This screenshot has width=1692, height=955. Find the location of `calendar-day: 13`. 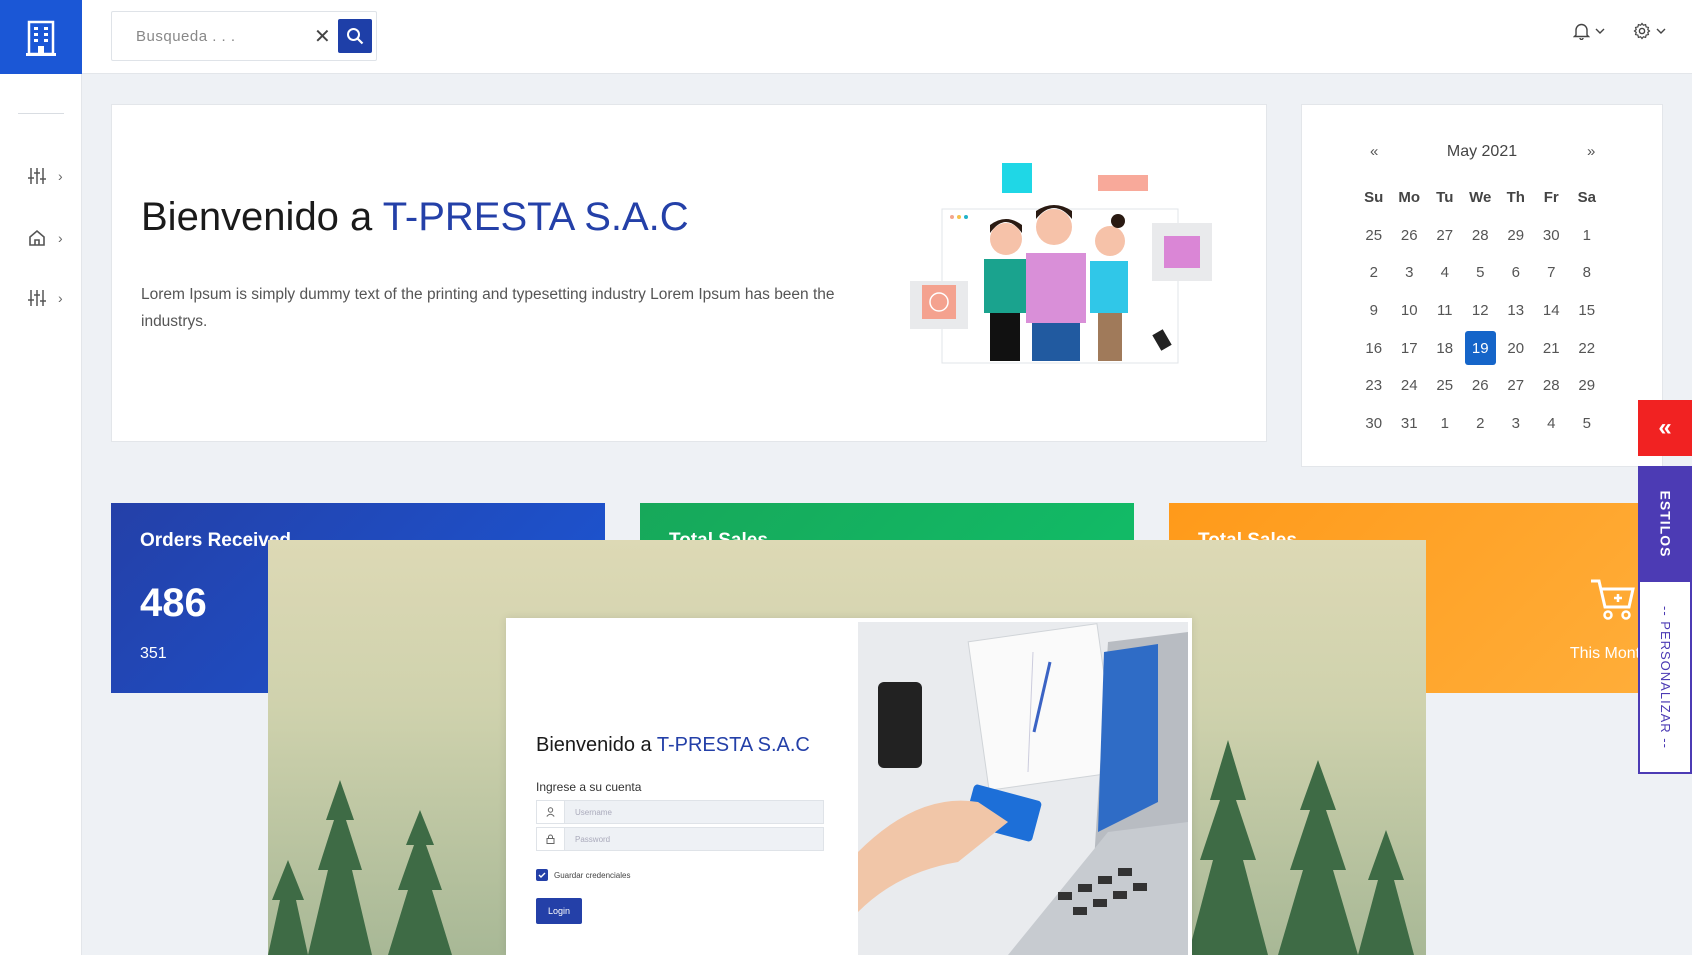

calendar-day: 13 is located at coordinates (1516, 311).